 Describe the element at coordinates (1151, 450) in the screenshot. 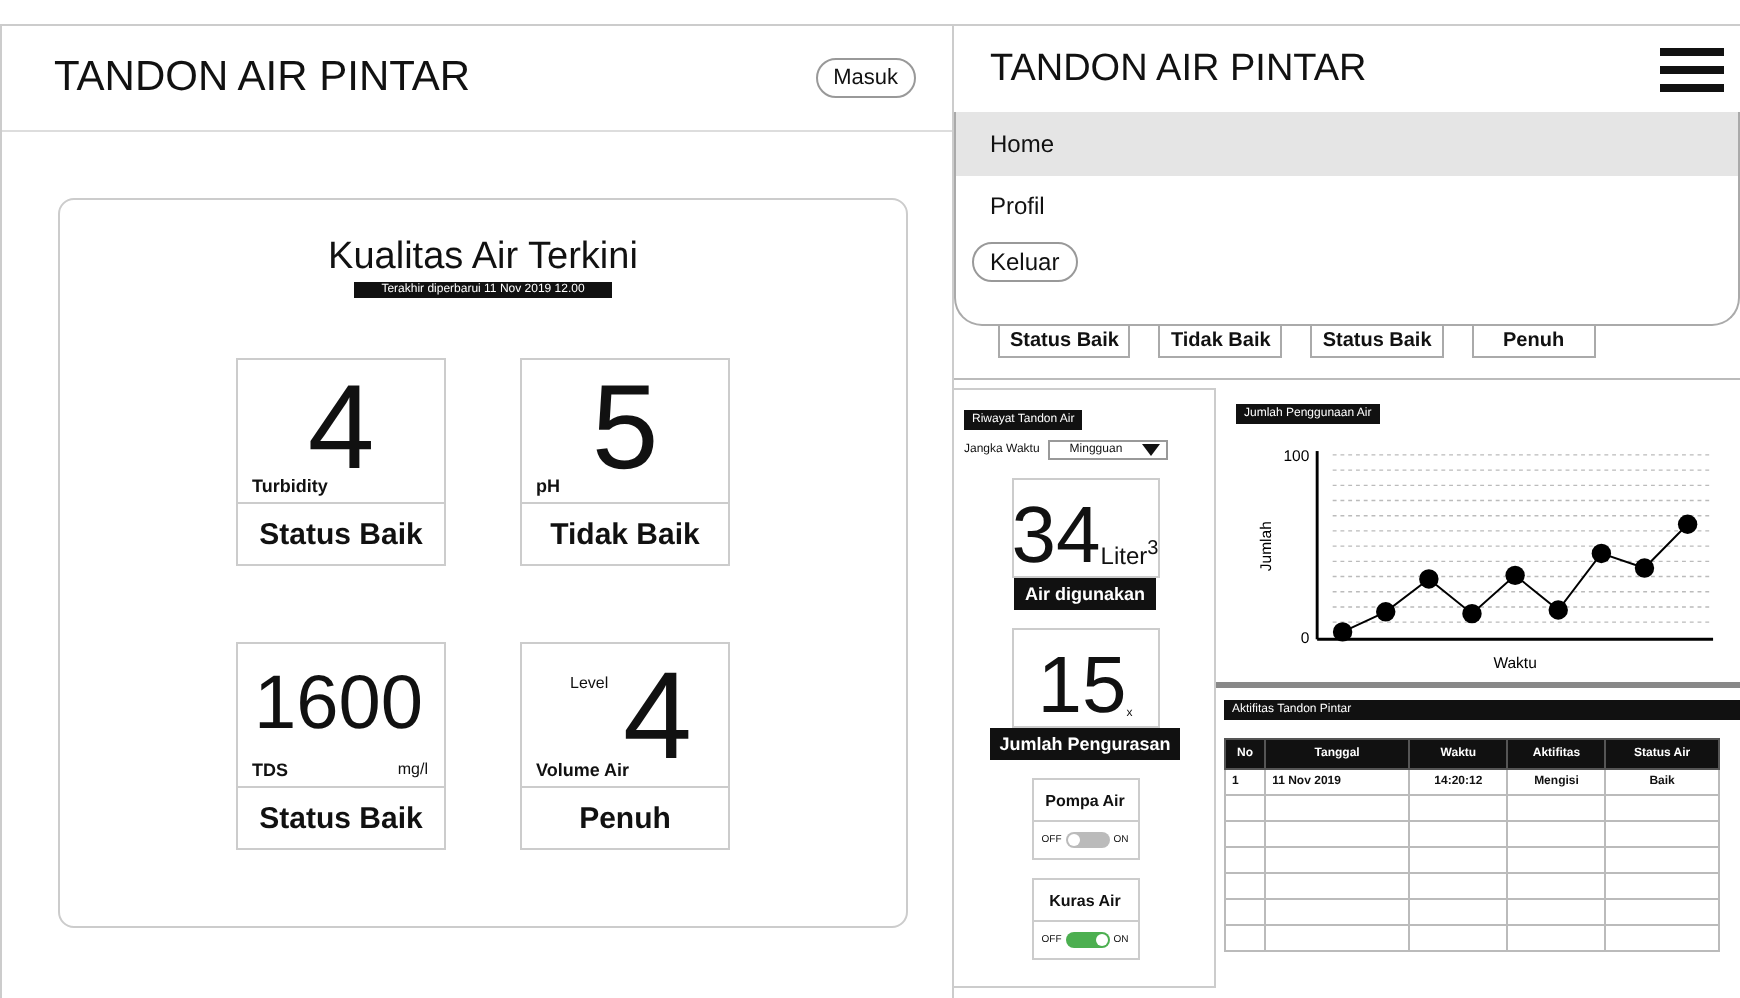

I see `caret-icon` at that location.